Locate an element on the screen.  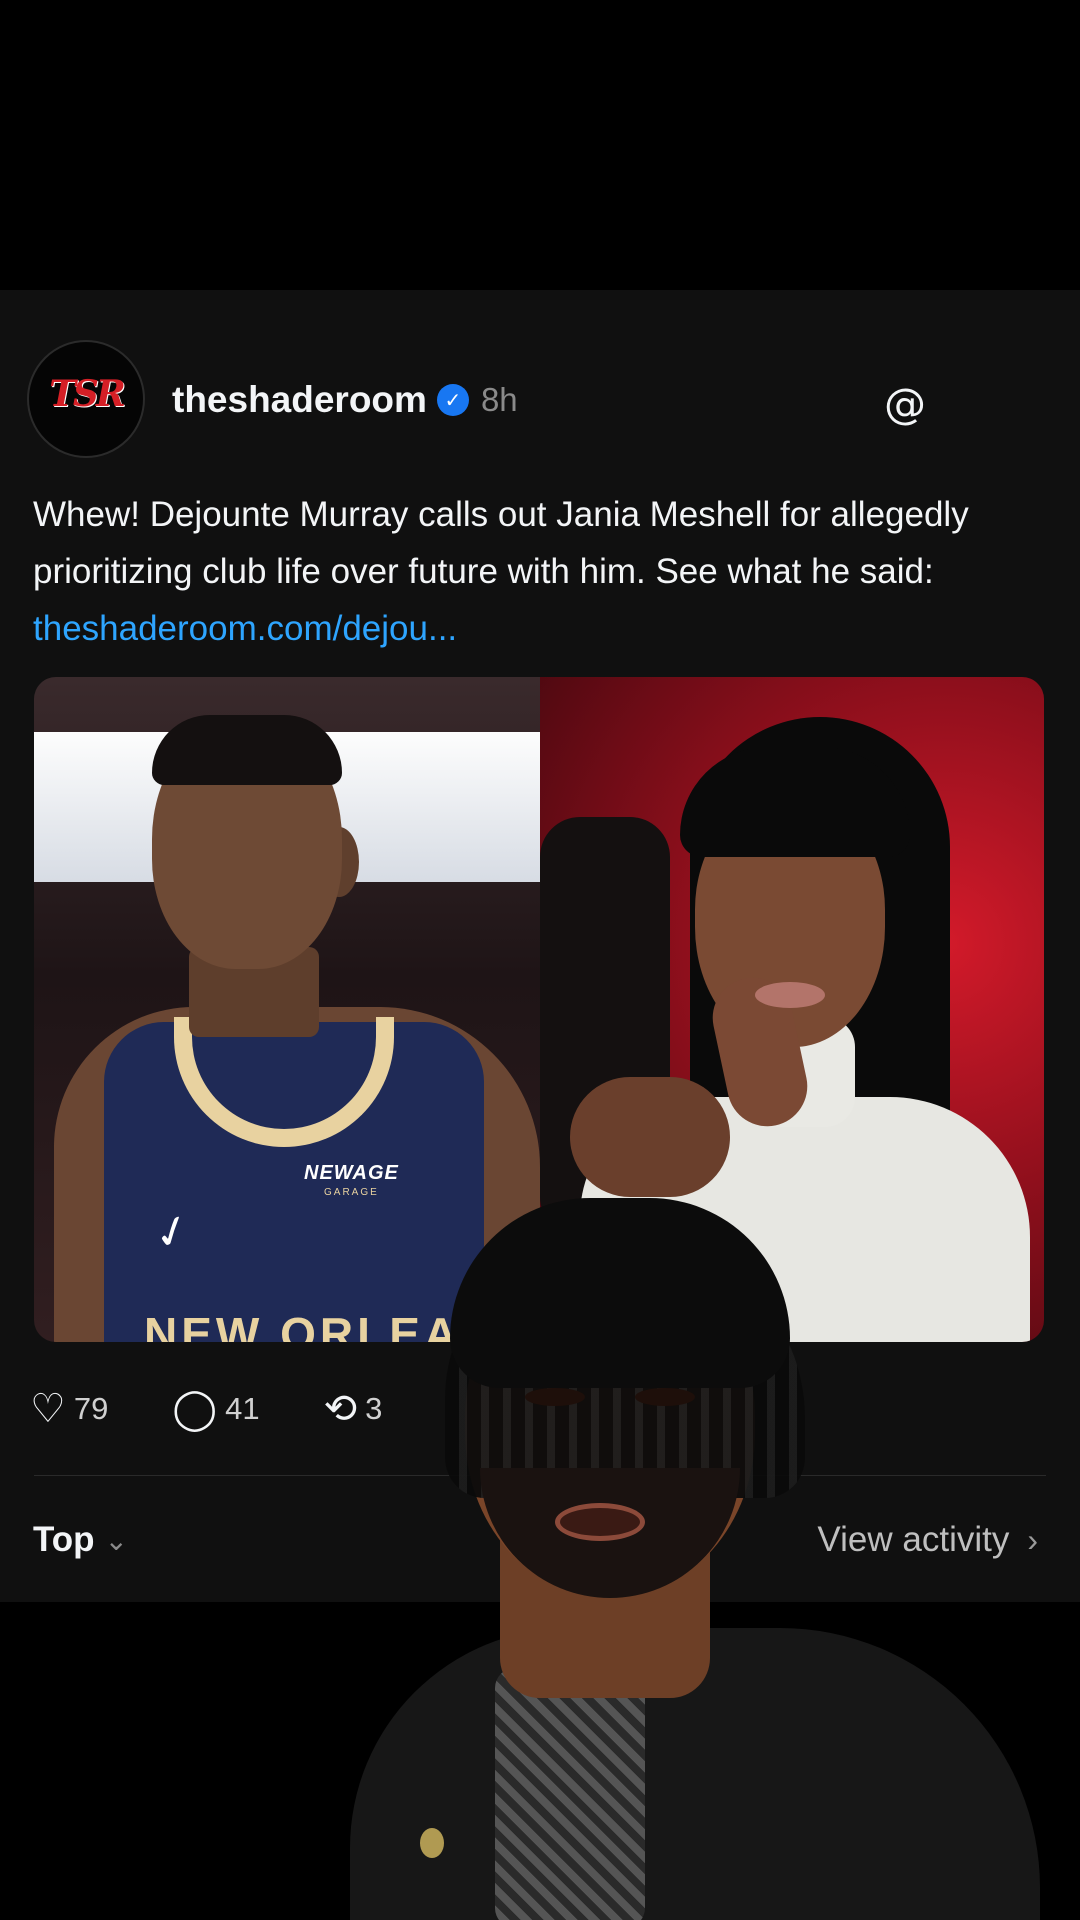
player-hair is located at coordinates (247, 750).